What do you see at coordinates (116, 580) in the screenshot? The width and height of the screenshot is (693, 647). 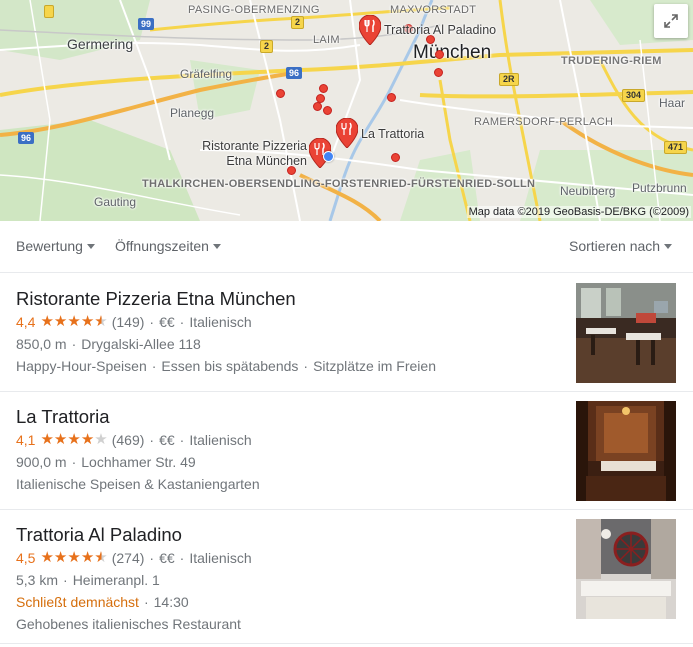 I see `address: Heimeranpl. 1` at bounding box center [116, 580].